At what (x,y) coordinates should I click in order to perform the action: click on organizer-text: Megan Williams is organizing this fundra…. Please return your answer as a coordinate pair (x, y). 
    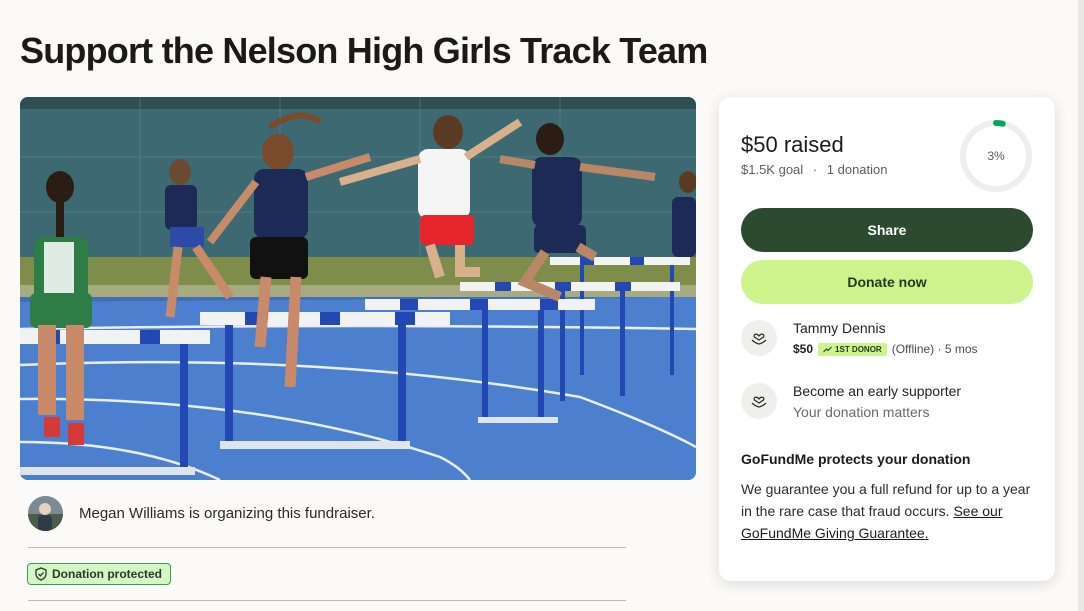
    Looking at the image, I should click on (227, 513).